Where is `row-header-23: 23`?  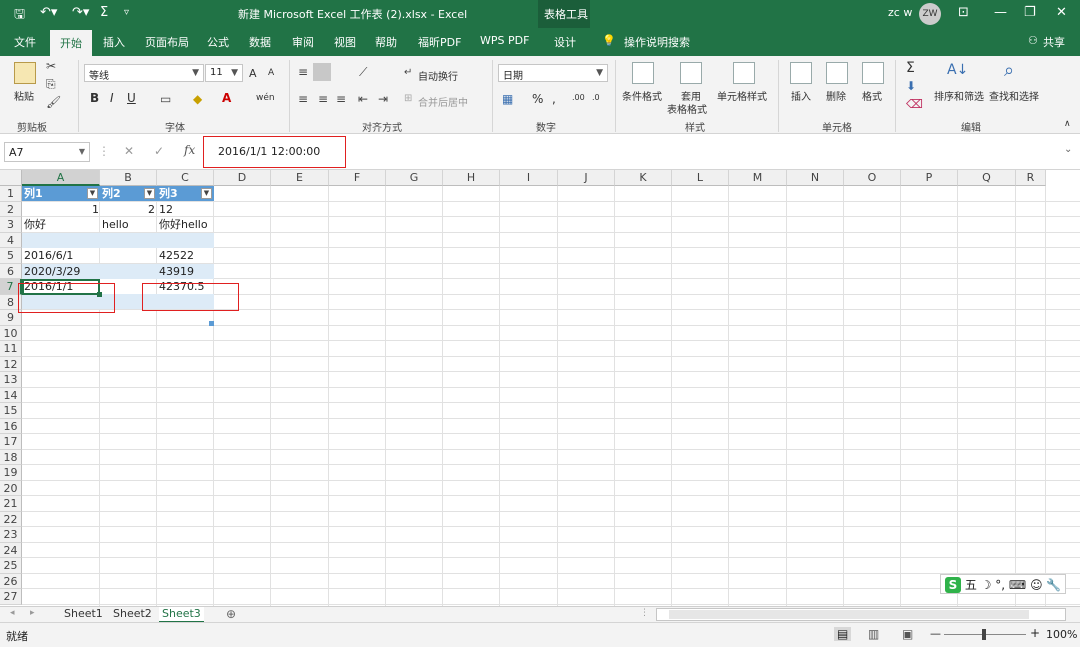 row-header-23: 23 is located at coordinates (11, 535).